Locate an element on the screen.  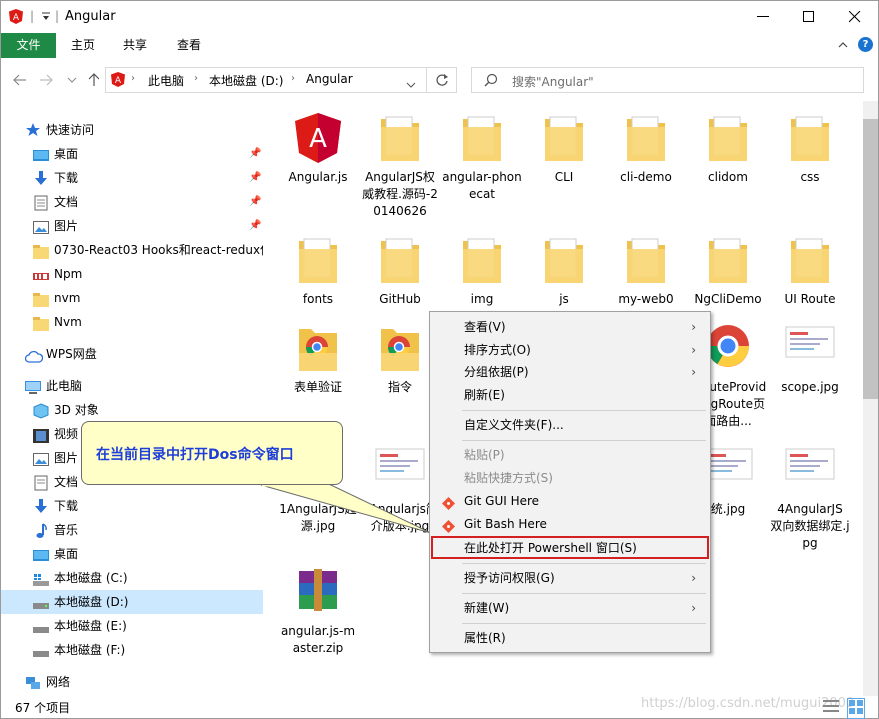
file-item: cli-demo is located at coordinates (646, 149).